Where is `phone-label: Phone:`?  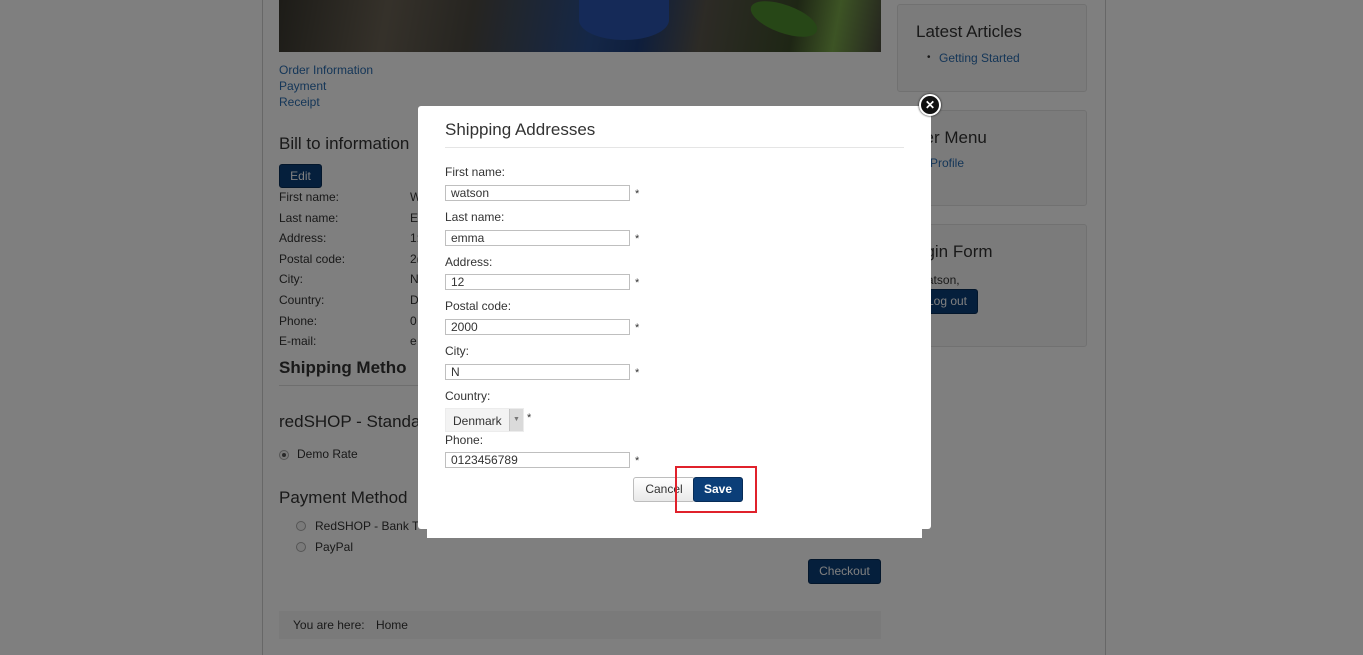 phone-label: Phone: is located at coordinates (464, 440).